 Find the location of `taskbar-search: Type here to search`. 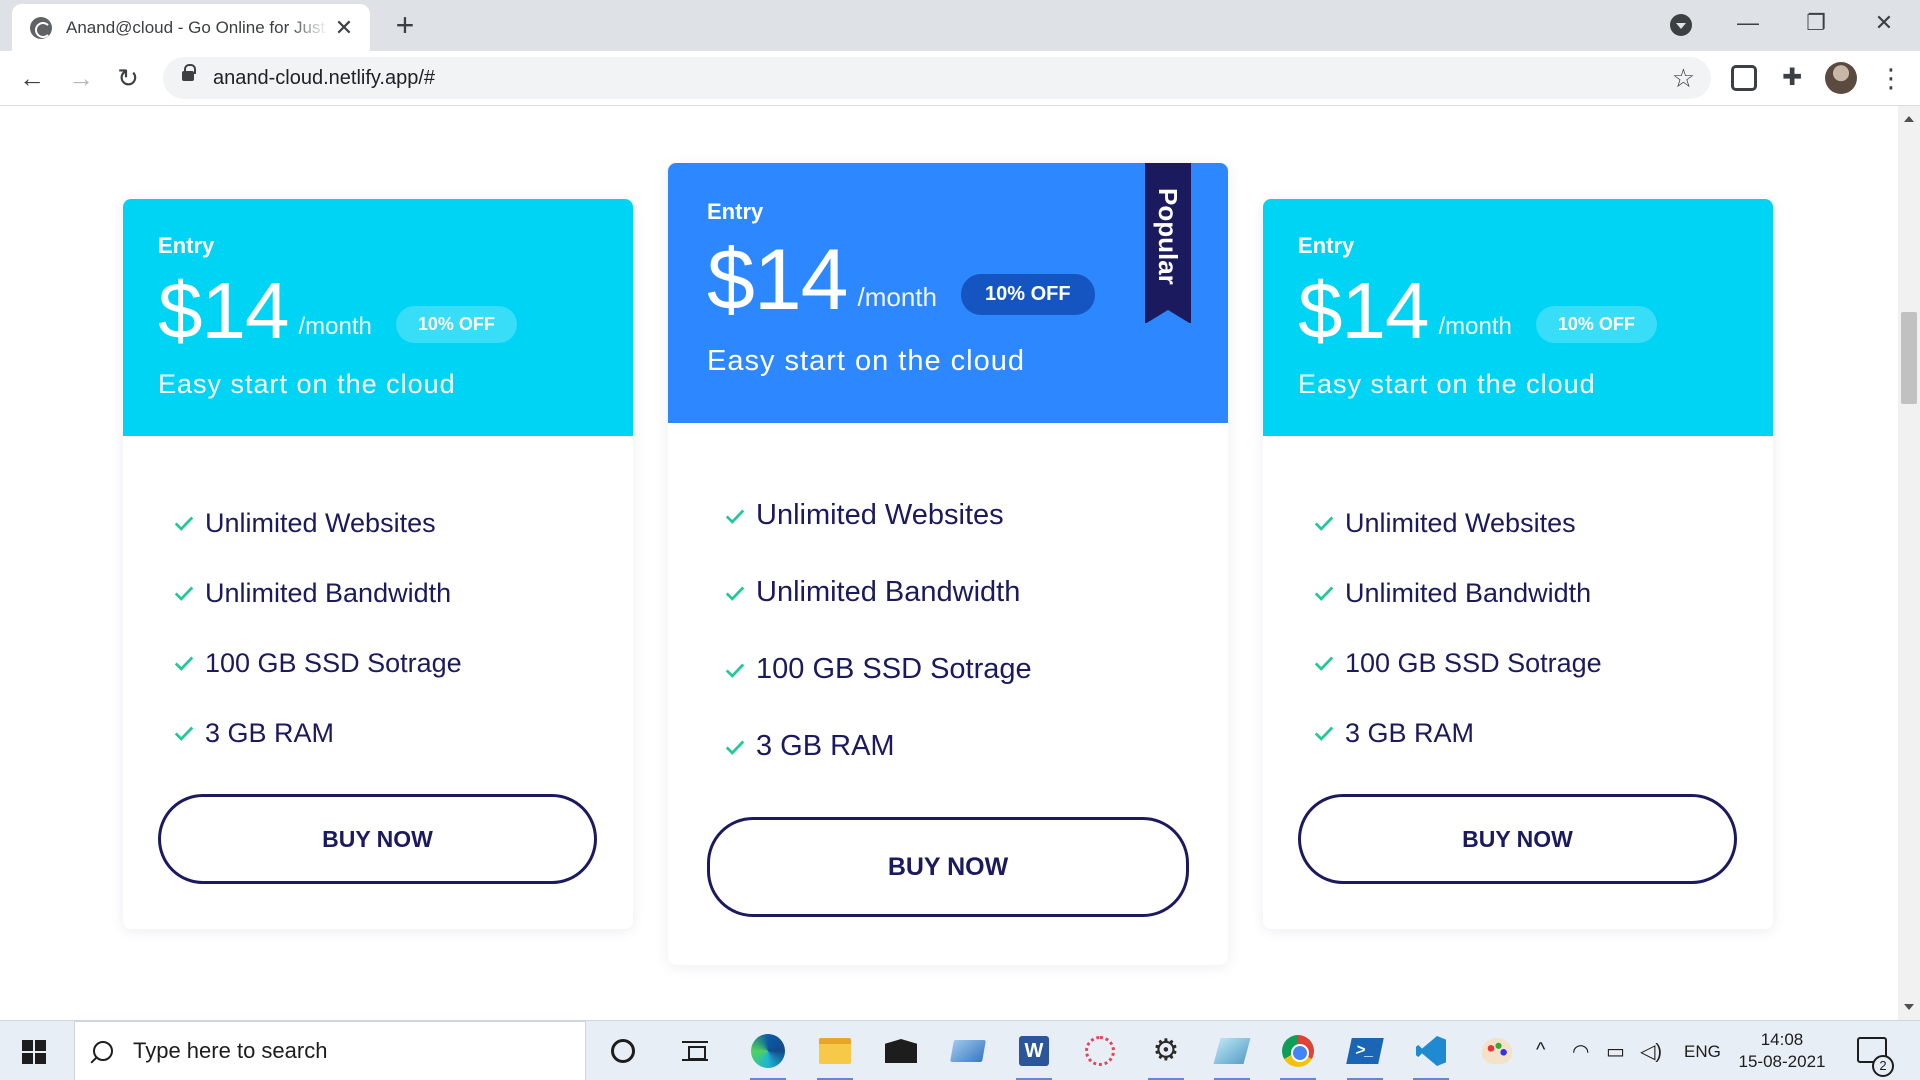

taskbar-search: Type here to search is located at coordinates (330, 1050).